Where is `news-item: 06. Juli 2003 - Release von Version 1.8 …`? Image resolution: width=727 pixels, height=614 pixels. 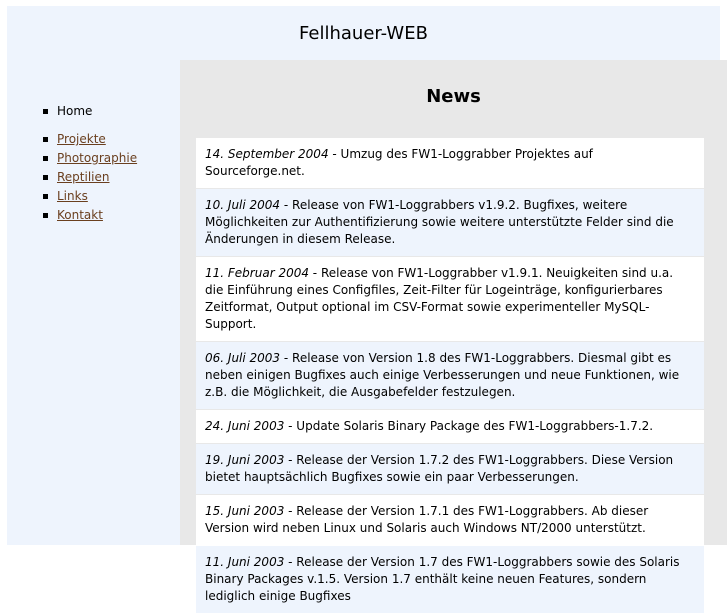 news-item: 06. Juli 2003 - Release von Version 1.8 … is located at coordinates (450, 375).